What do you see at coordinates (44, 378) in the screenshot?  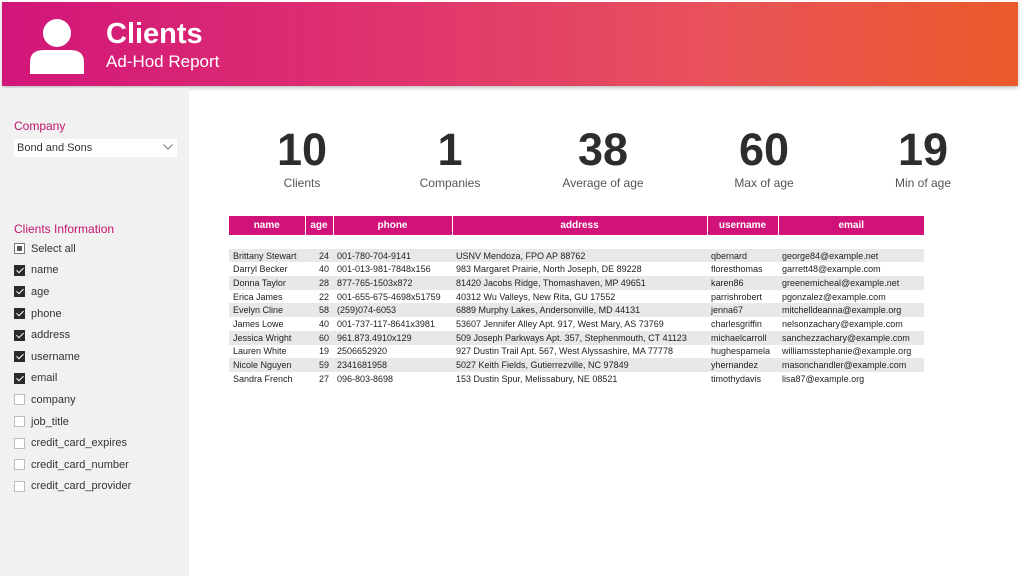 I see `checkbox-label: email` at bounding box center [44, 378].